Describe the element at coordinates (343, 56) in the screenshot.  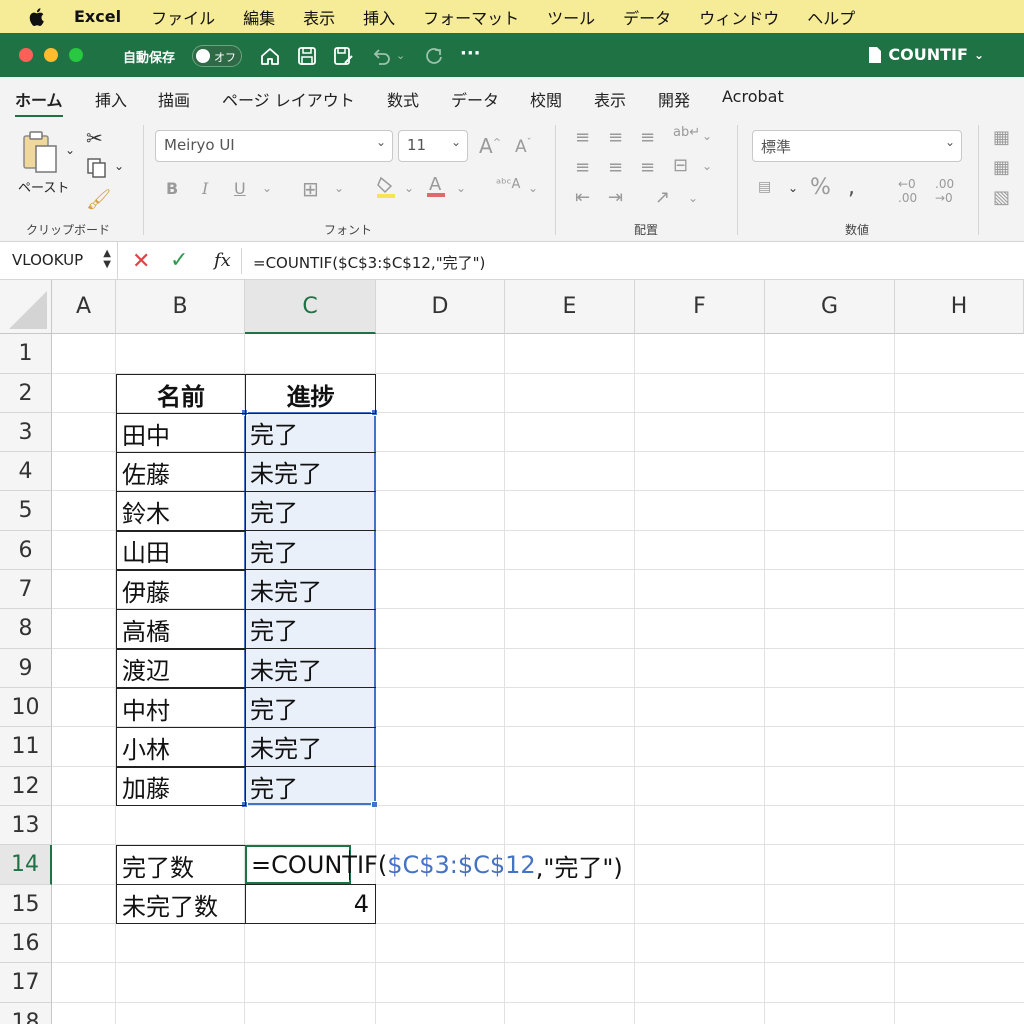
I see `save-as-icon` at that location.